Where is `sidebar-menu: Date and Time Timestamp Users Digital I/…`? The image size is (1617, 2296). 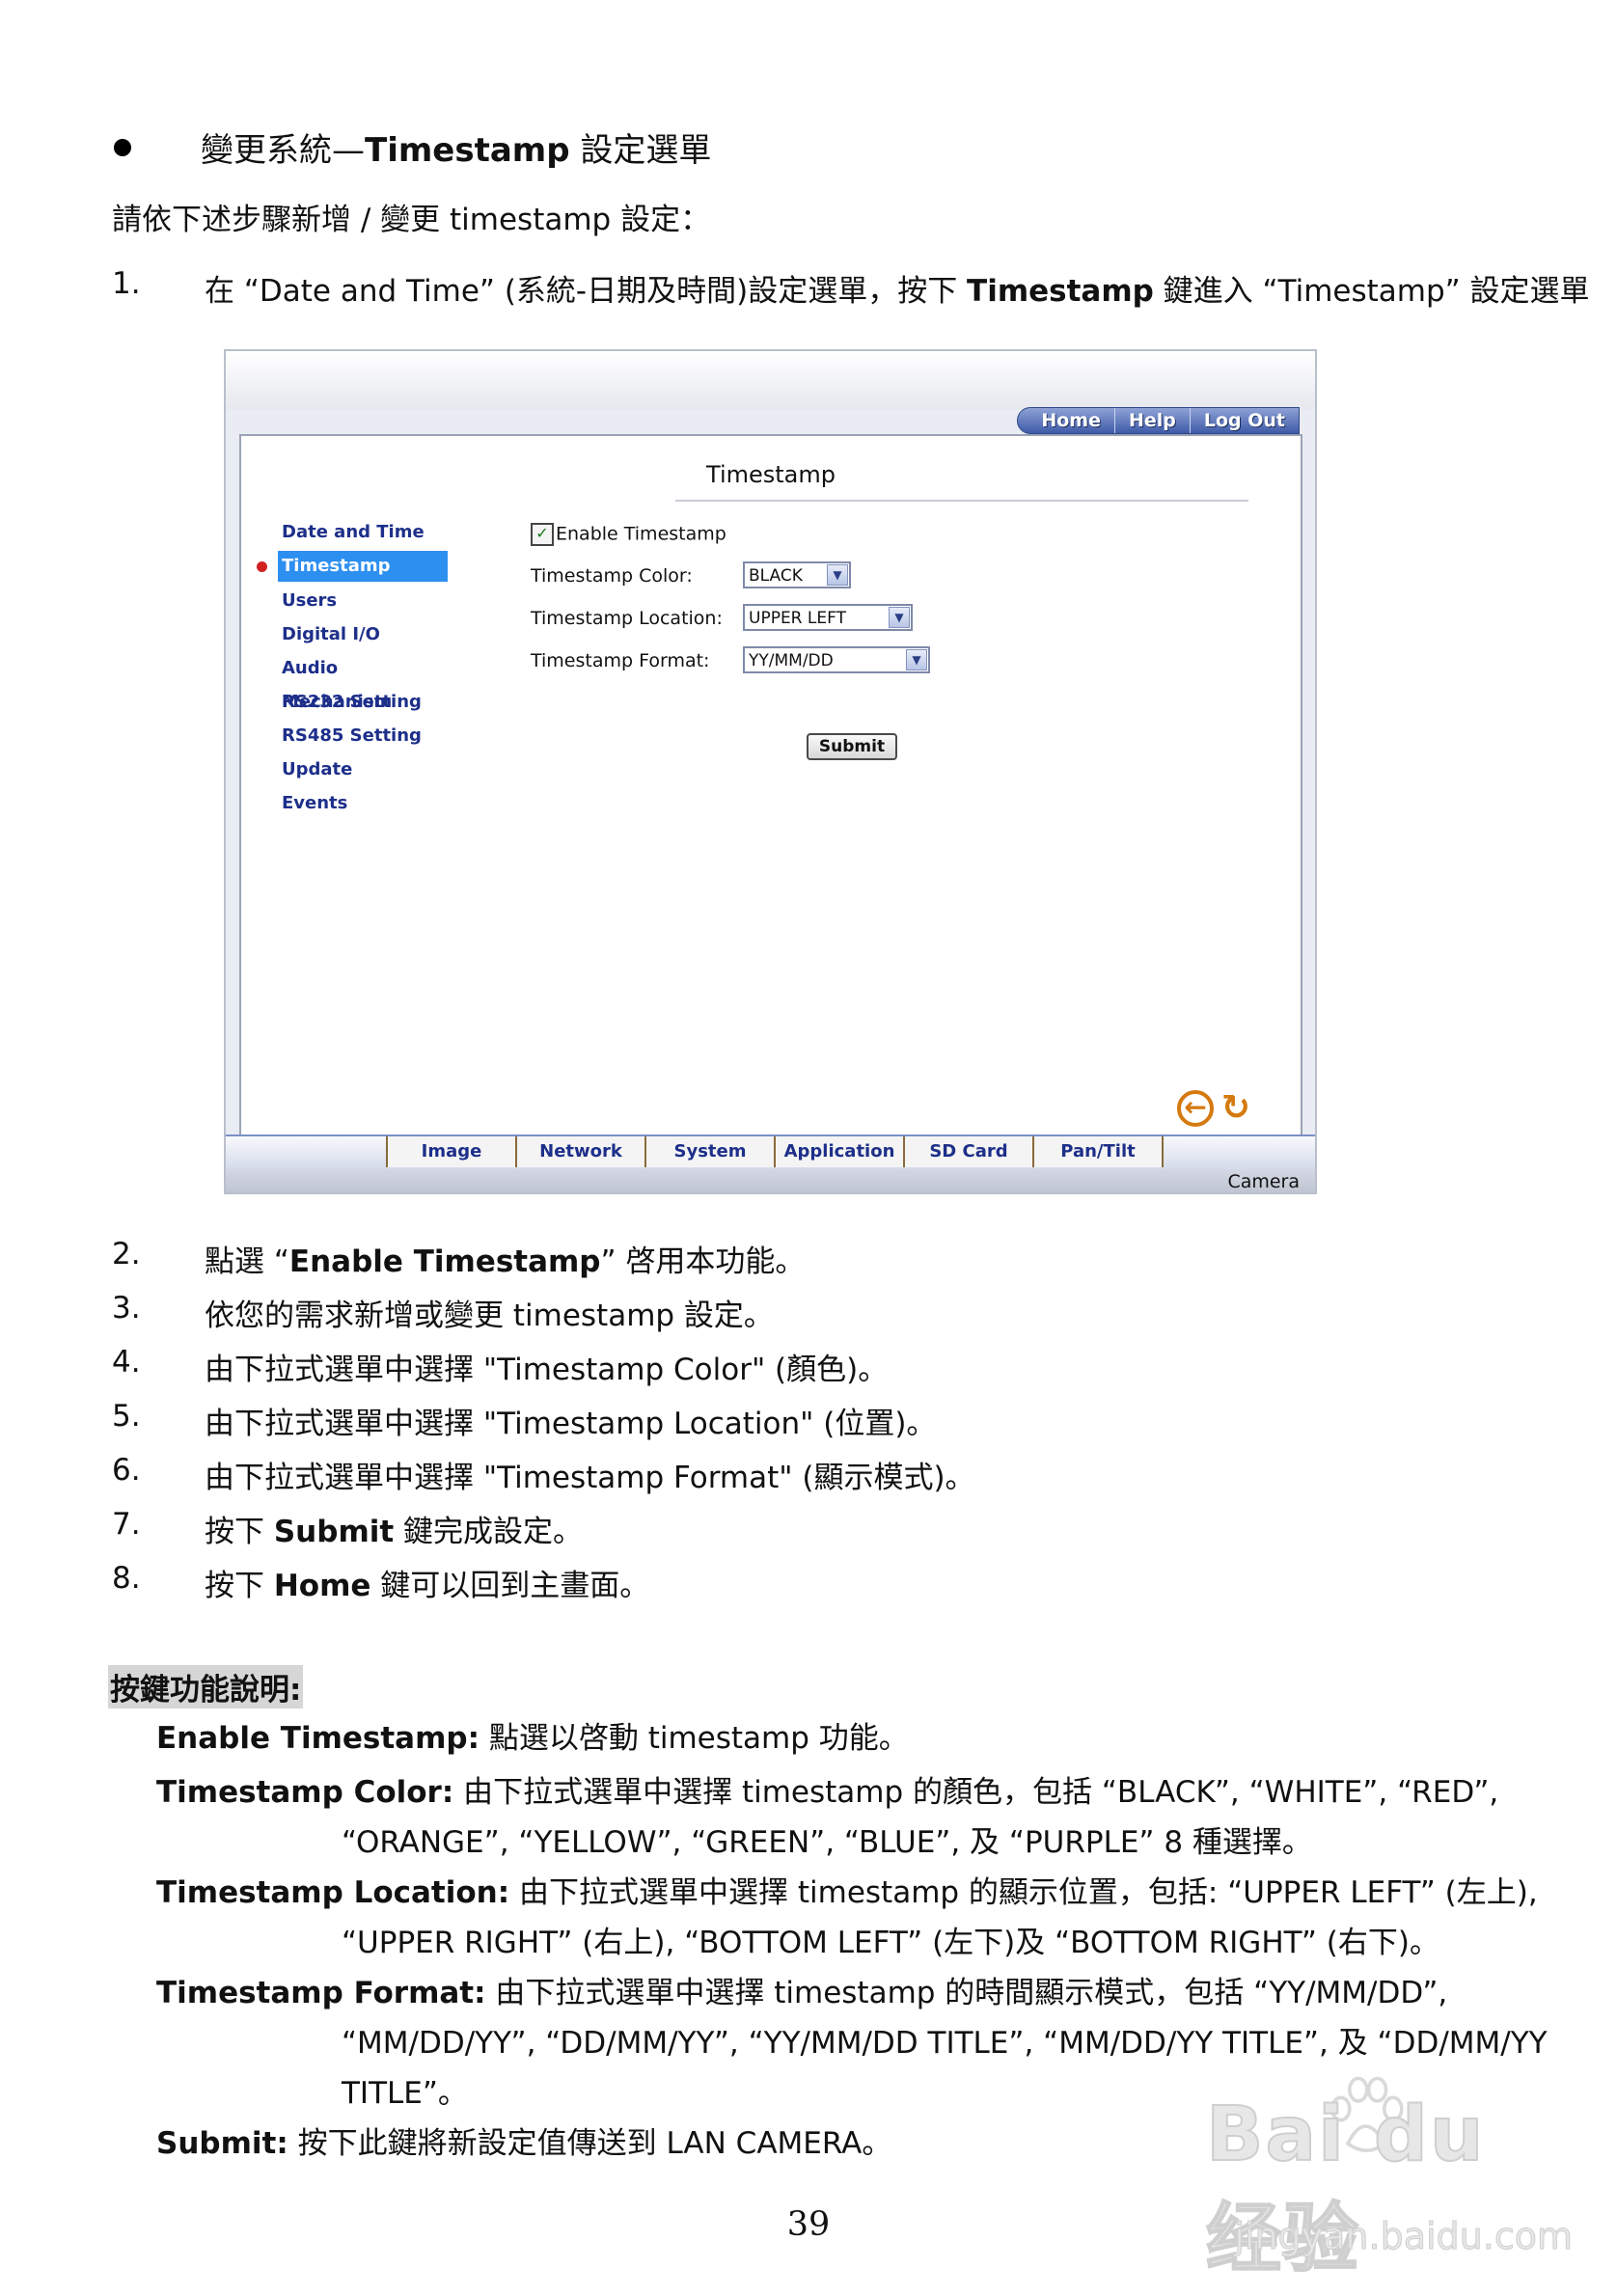
sidebar-menu: Date and Time Timestamp Users Digital I/… is located at coordinates (363, 668).